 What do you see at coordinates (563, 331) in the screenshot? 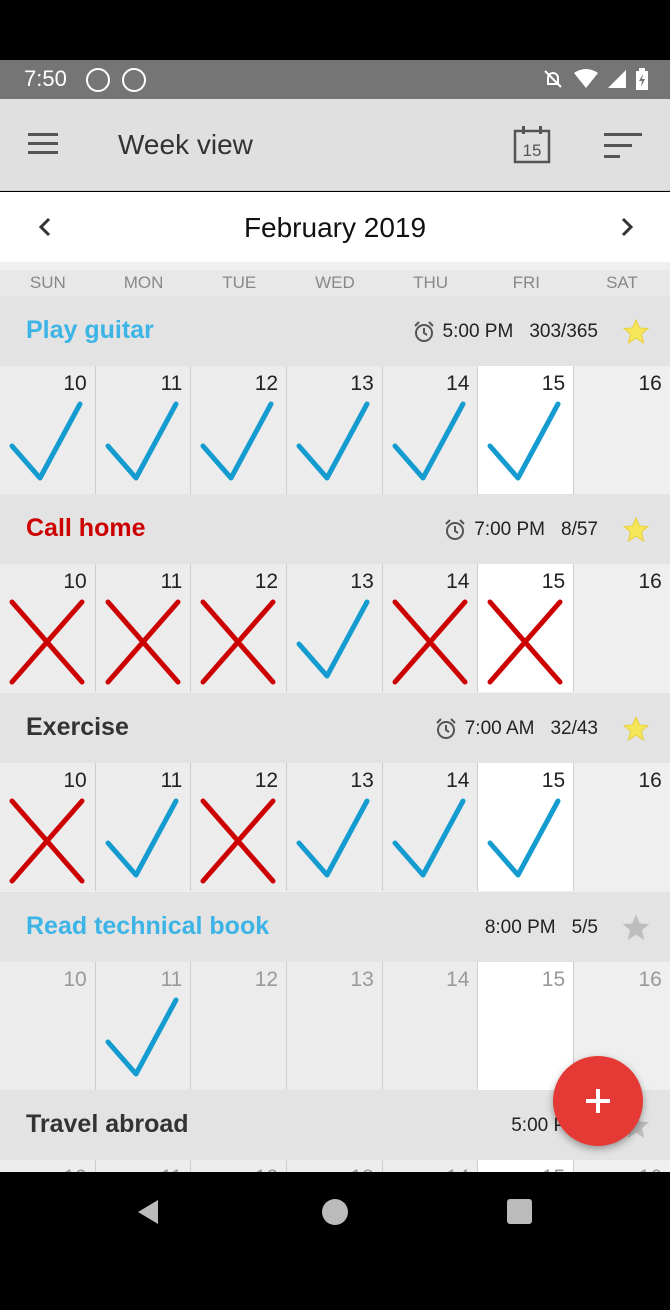
I see `habit-count: 303/365` at bounding box center [563, 331].